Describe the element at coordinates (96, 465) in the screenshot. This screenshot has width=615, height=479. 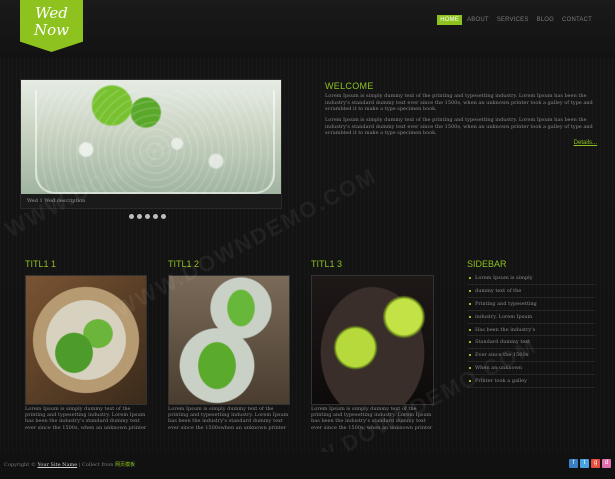
I see `copyright-middle: | Collect from` at that location.